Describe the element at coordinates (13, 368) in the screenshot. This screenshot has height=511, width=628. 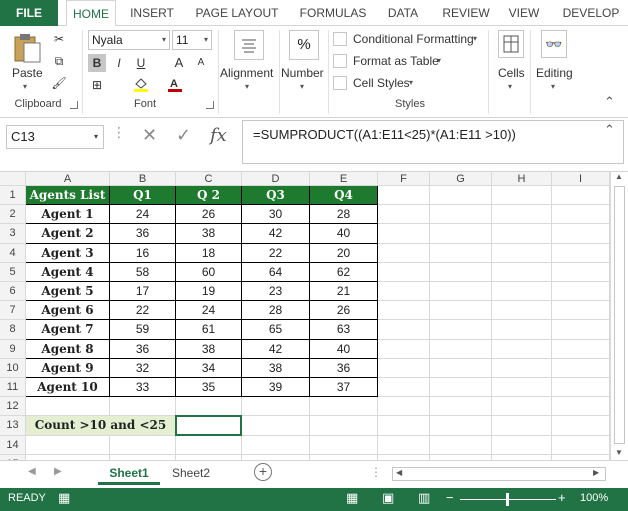
I see `row-header-10: 10` at that location.